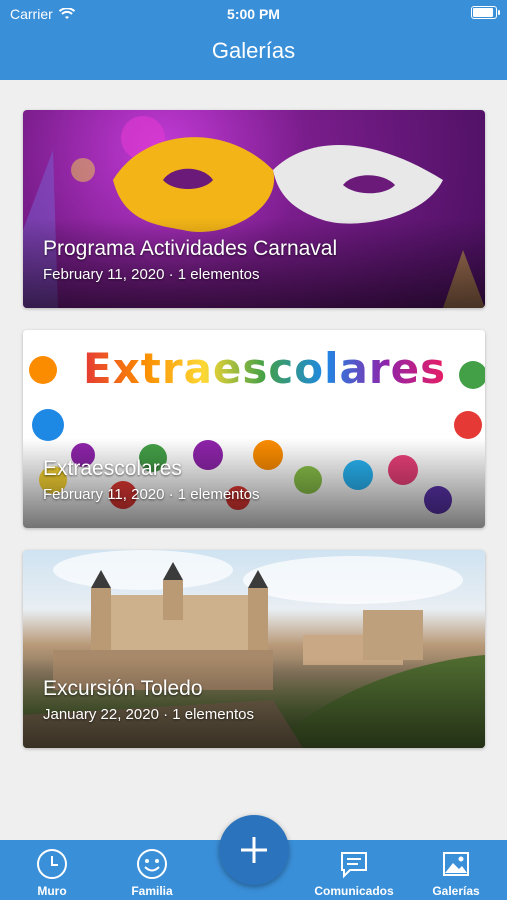  I want to click on tab-label: Familia, so click(152, 891).